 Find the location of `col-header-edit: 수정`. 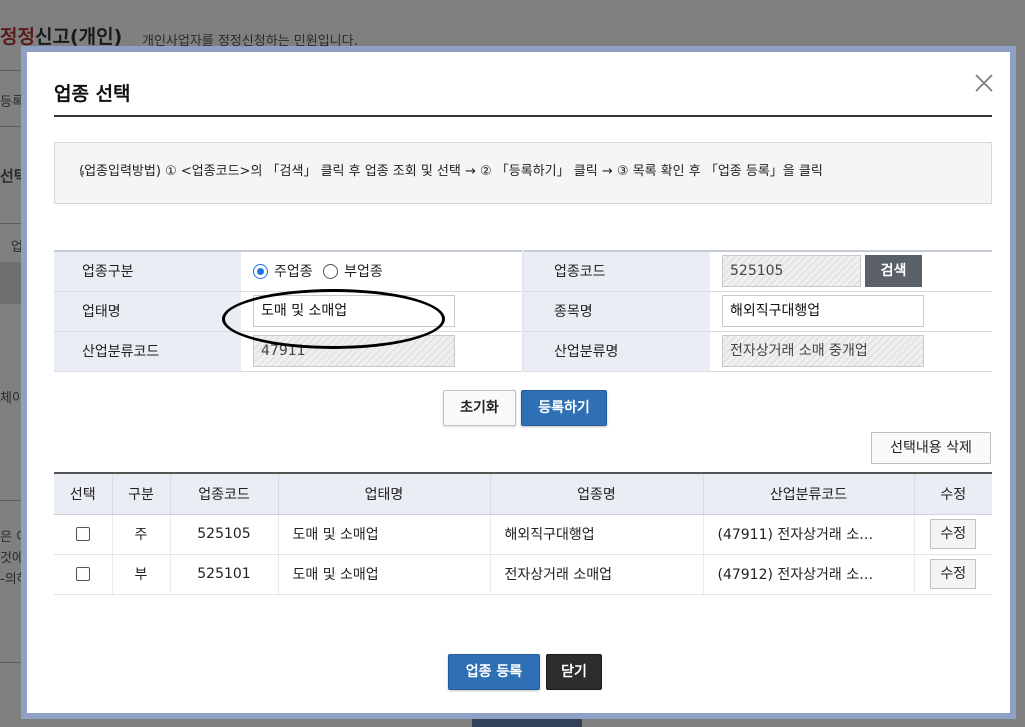

col-header-edit: 수정 is located at coordinates (953, 494).